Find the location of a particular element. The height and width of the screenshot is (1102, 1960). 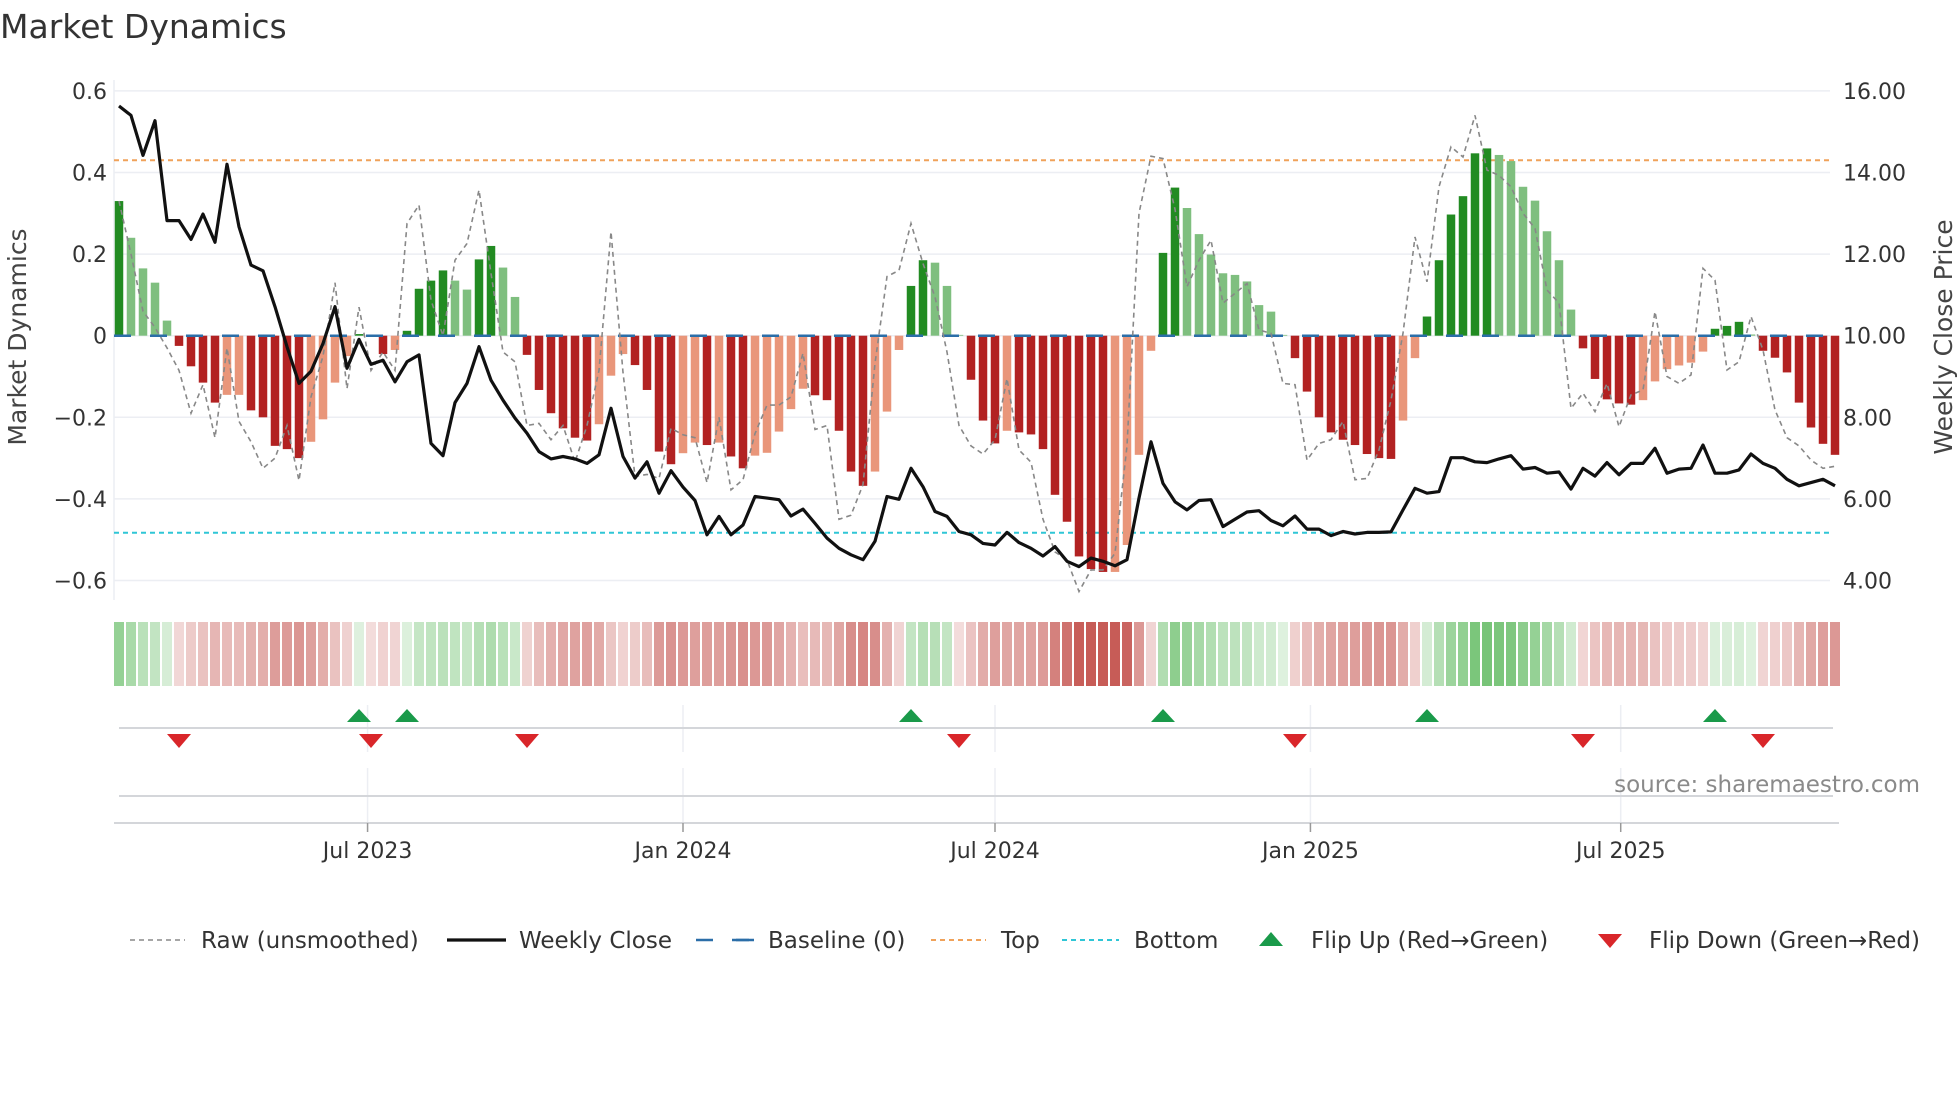

y2-tick-label: 10.00 is located at coordinates (1874, 337).